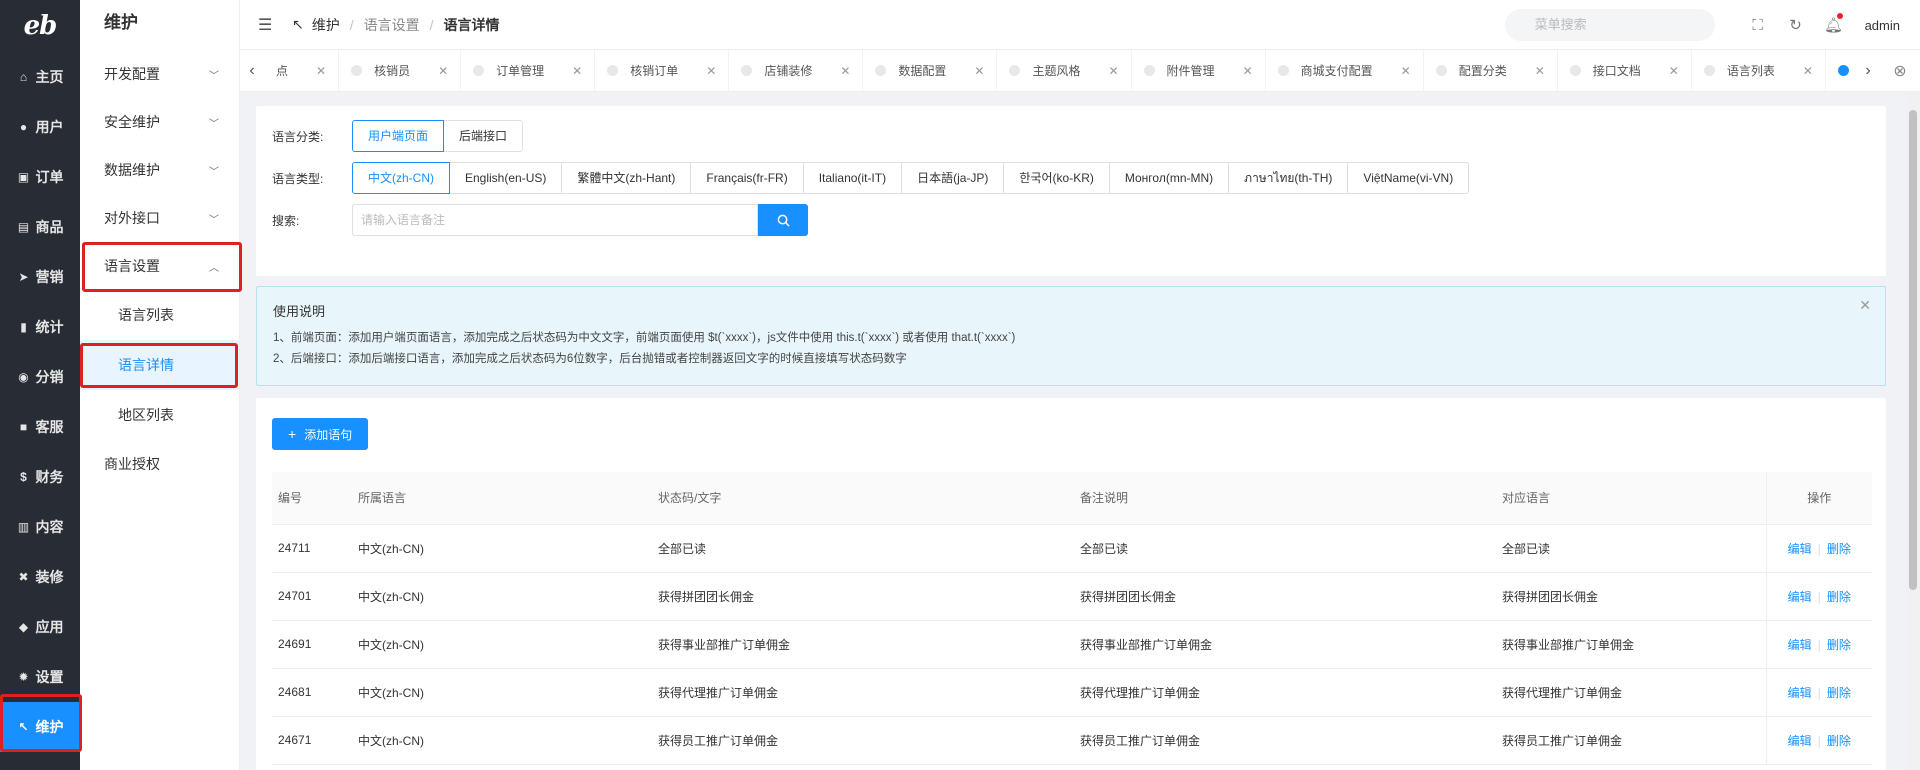 This screenshot has width=1920, height=770. I want to click on table-cell: 获得员工推广订单佣金, so click(863, 740).